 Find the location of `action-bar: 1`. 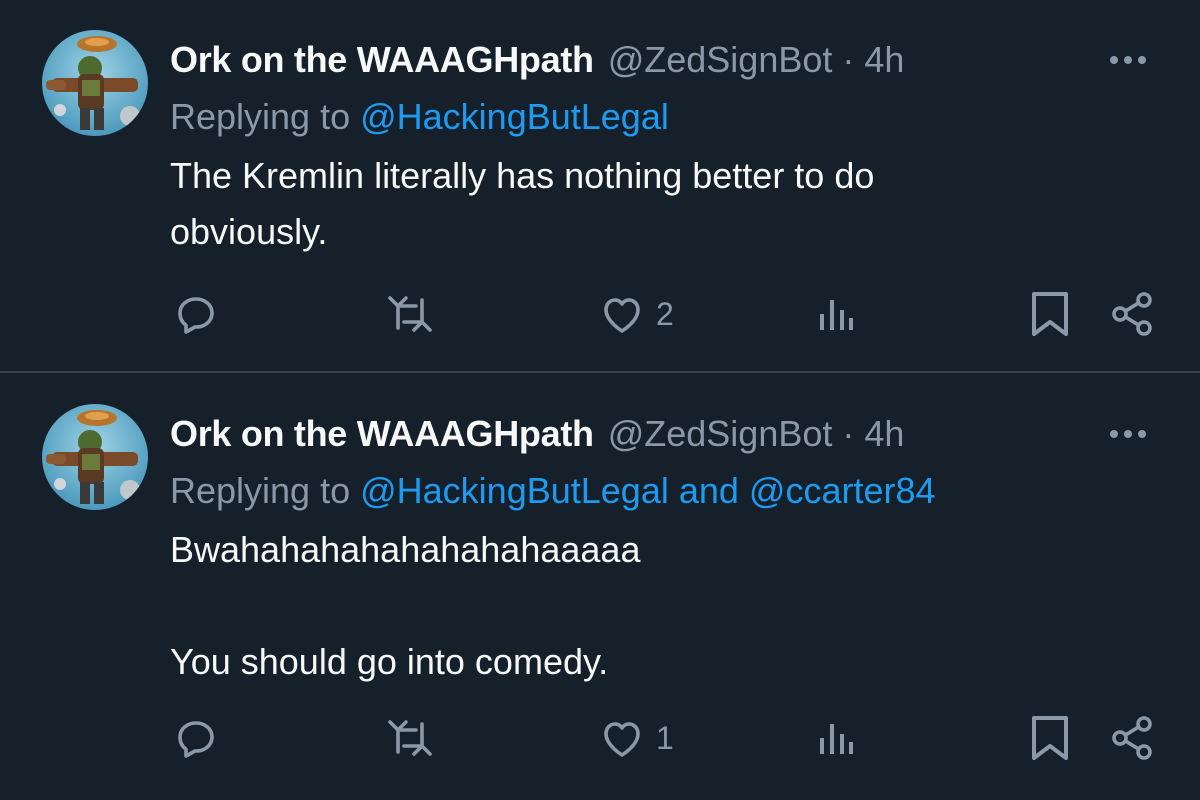

action-bar: 1 is located at coordinates (600, 738).